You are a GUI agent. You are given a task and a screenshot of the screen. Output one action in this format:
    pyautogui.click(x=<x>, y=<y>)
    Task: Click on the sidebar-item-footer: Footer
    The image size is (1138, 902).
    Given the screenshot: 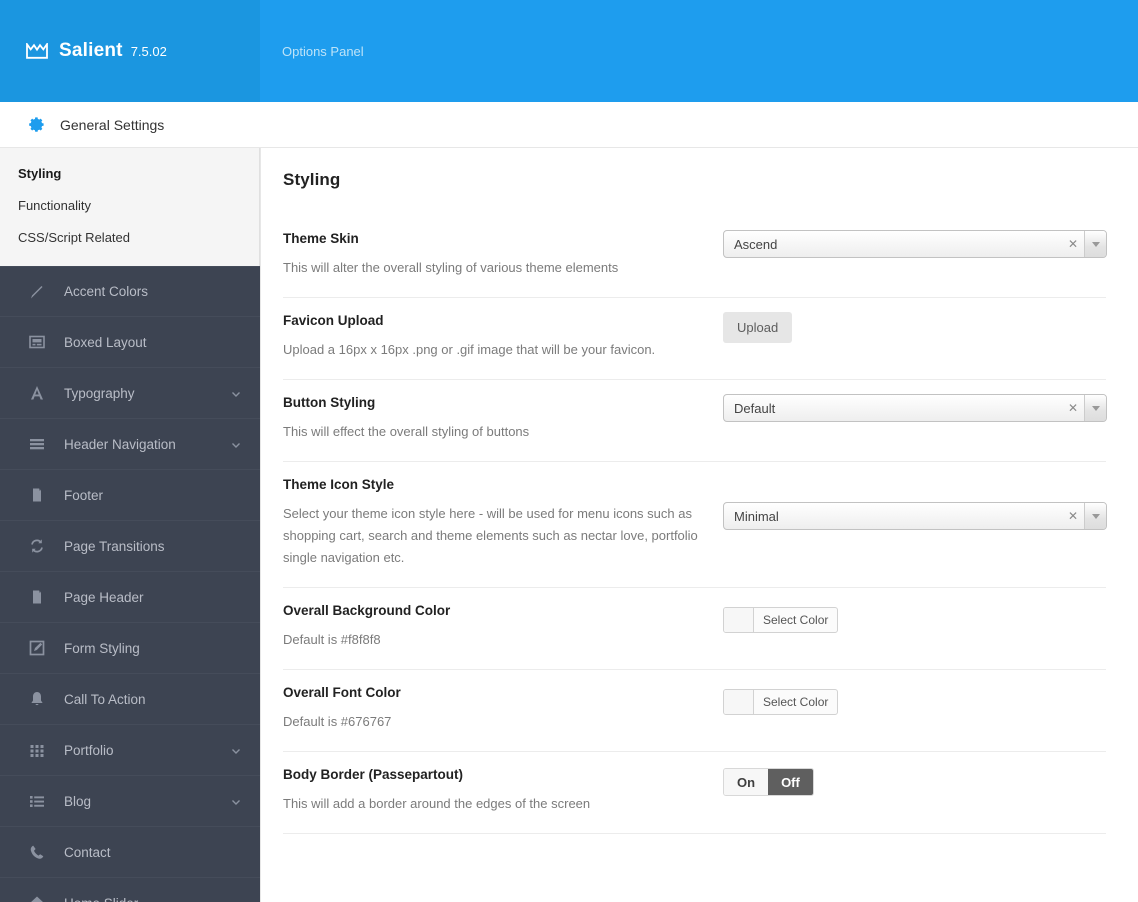 What is the action you would take?
    pyautogui.click(x=130, y=495)
    